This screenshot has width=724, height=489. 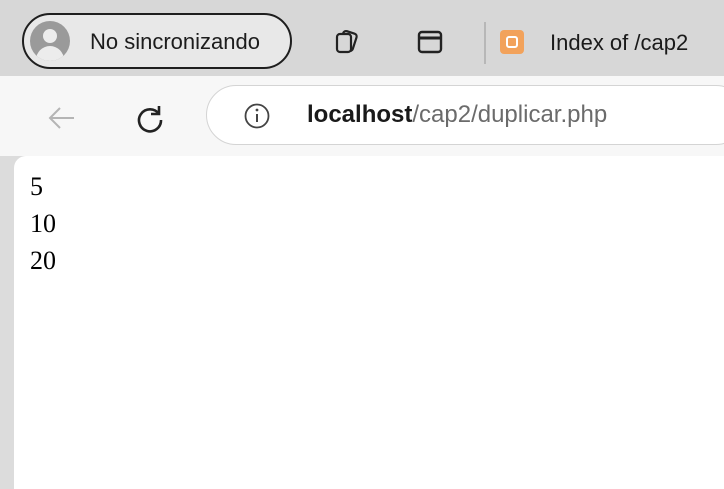 I want to click on xampp-favicon, so click(x=512, y=42).